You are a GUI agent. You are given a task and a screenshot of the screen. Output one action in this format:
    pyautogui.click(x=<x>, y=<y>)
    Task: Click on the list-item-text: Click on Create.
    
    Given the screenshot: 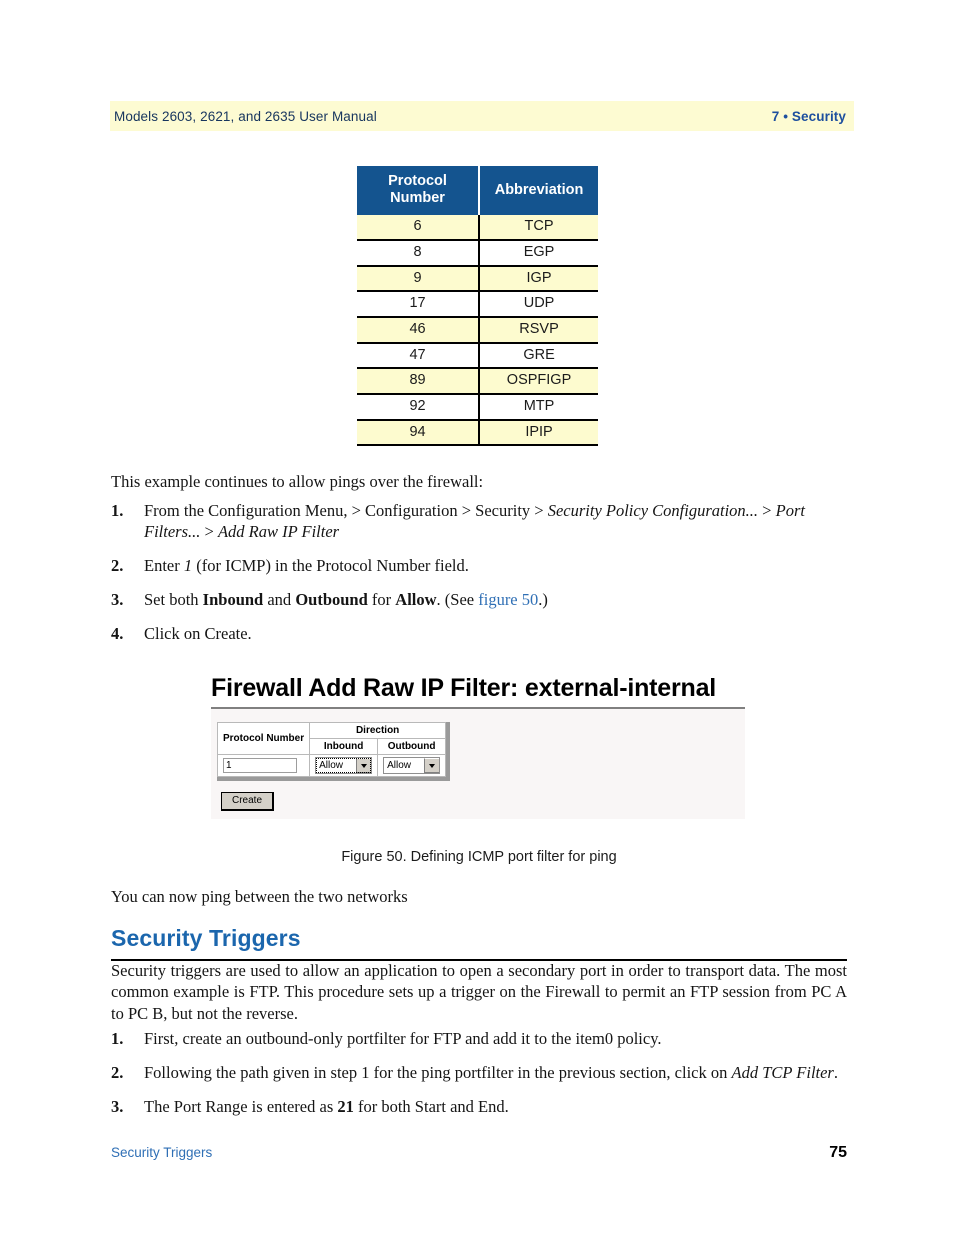 What is the action you would take?
    pyautogui.click(x=198, y=633)
    